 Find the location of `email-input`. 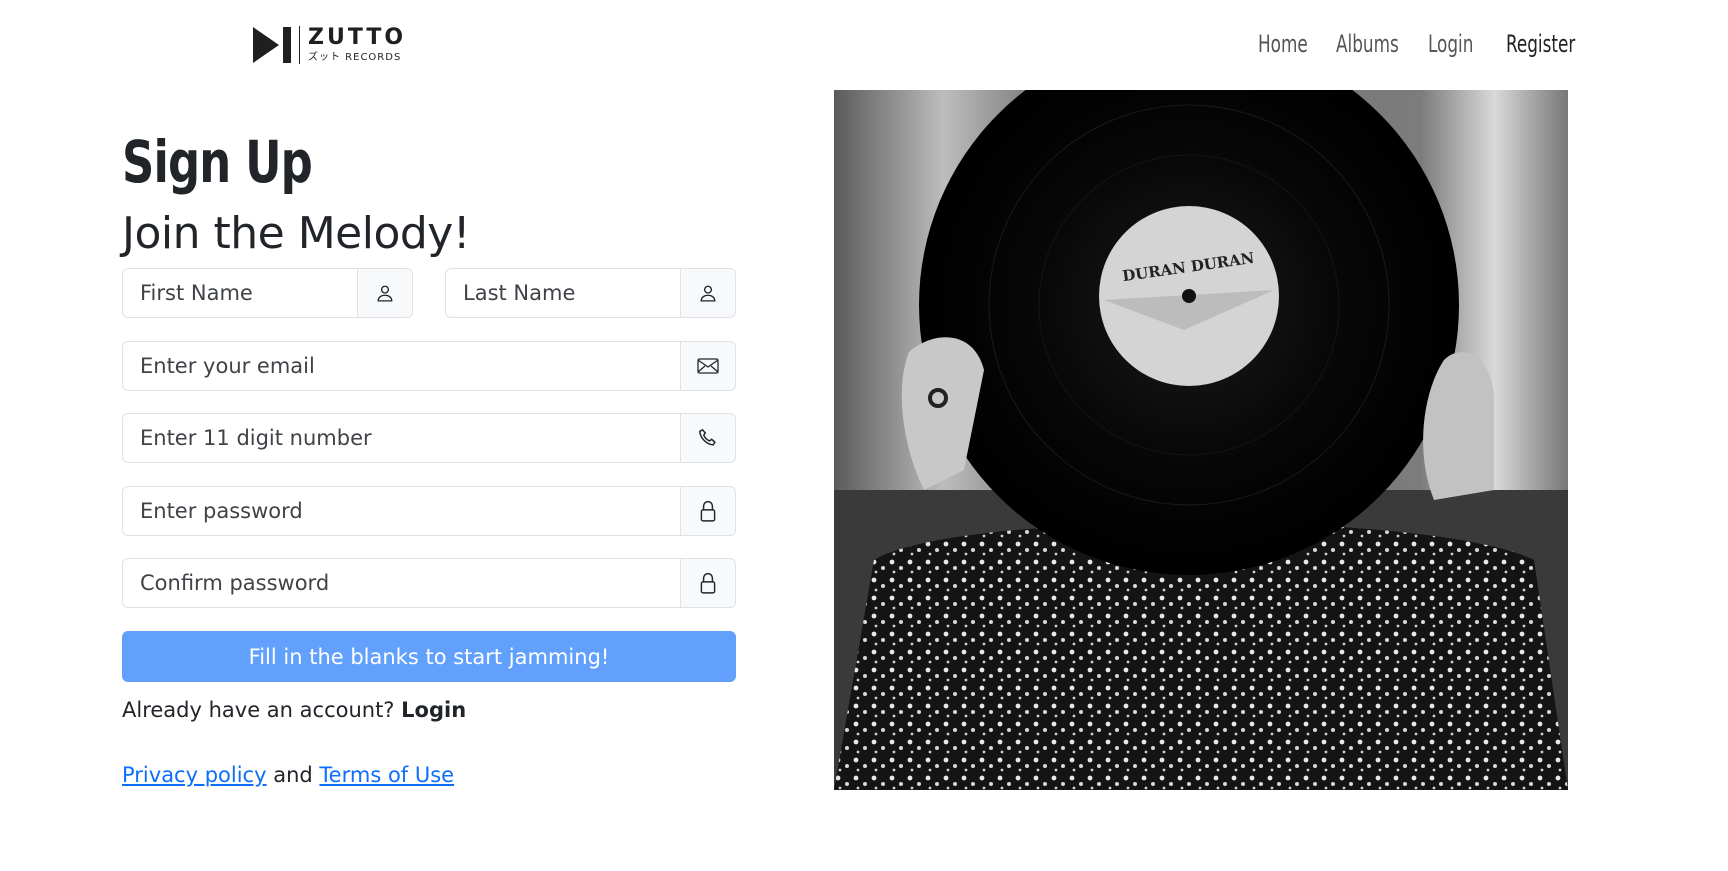

email-input is located at coordinates (401, 366).